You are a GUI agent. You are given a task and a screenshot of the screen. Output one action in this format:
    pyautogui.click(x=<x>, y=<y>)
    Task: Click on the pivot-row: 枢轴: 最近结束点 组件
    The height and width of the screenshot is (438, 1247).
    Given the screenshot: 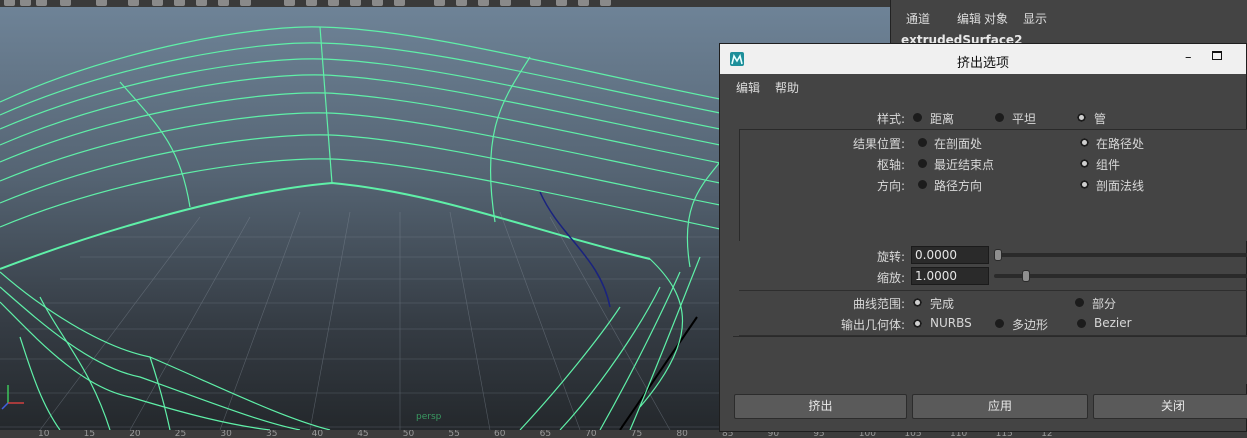 What is the action you would take?
    pyautogui.click(x=993, y=164)
    